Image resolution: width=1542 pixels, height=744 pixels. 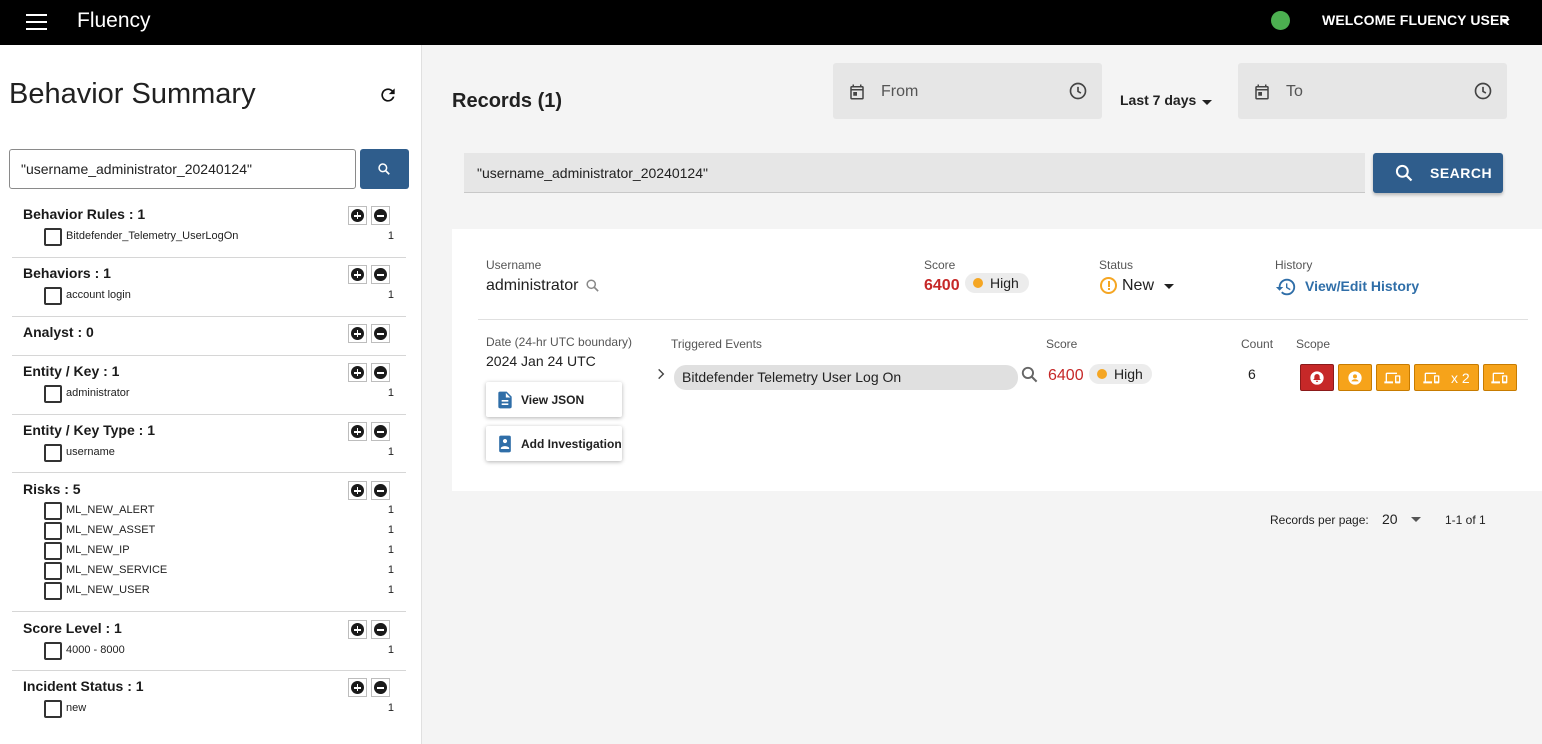 I want to click on scope-user-badge, so click(x=1355, y=377).